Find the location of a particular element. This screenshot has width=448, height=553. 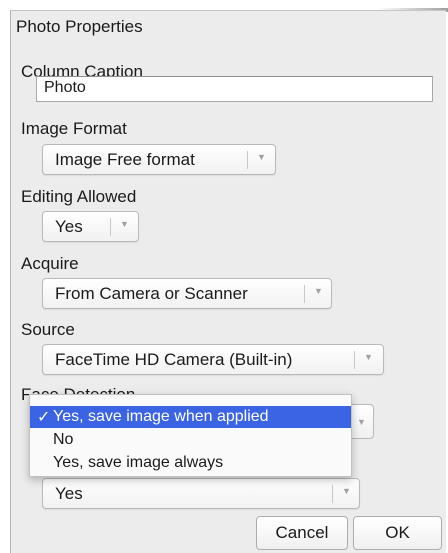

acquire-select: From Camera or Scanner ▼ is located at coordinates (187, 293).